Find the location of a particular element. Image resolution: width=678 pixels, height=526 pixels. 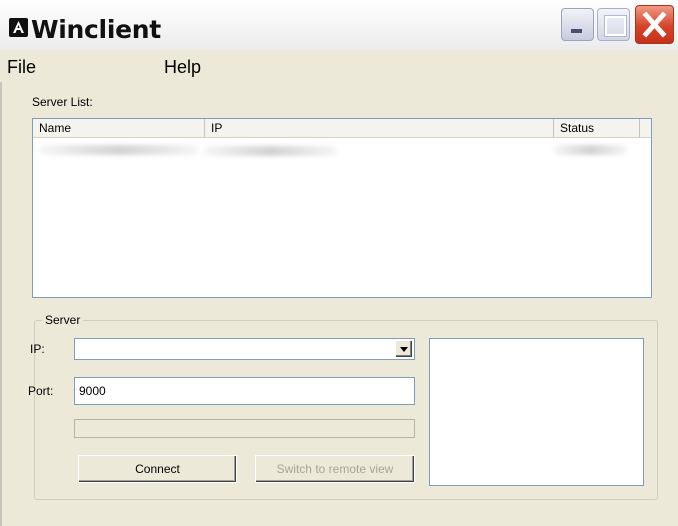

menu-help: Help is located at coordinates (182, 67).